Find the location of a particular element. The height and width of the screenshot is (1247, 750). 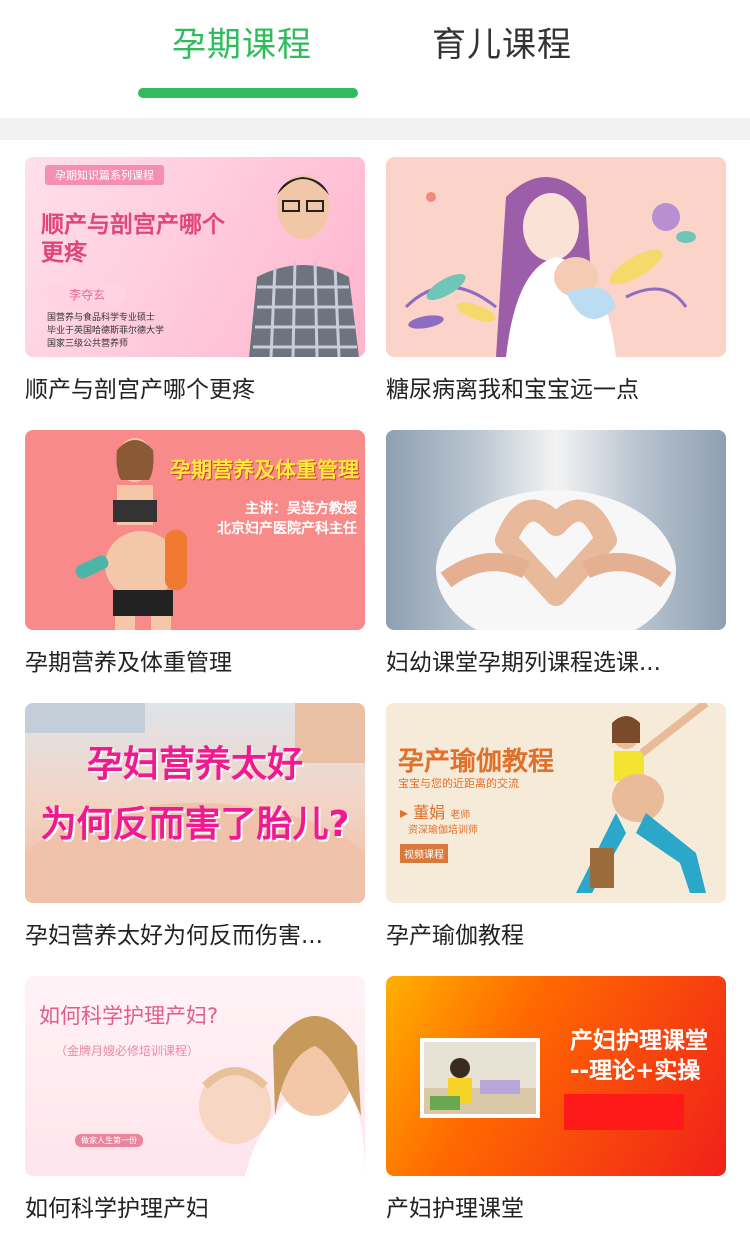

heart-hands-photo is located at coordinates (556, 560).